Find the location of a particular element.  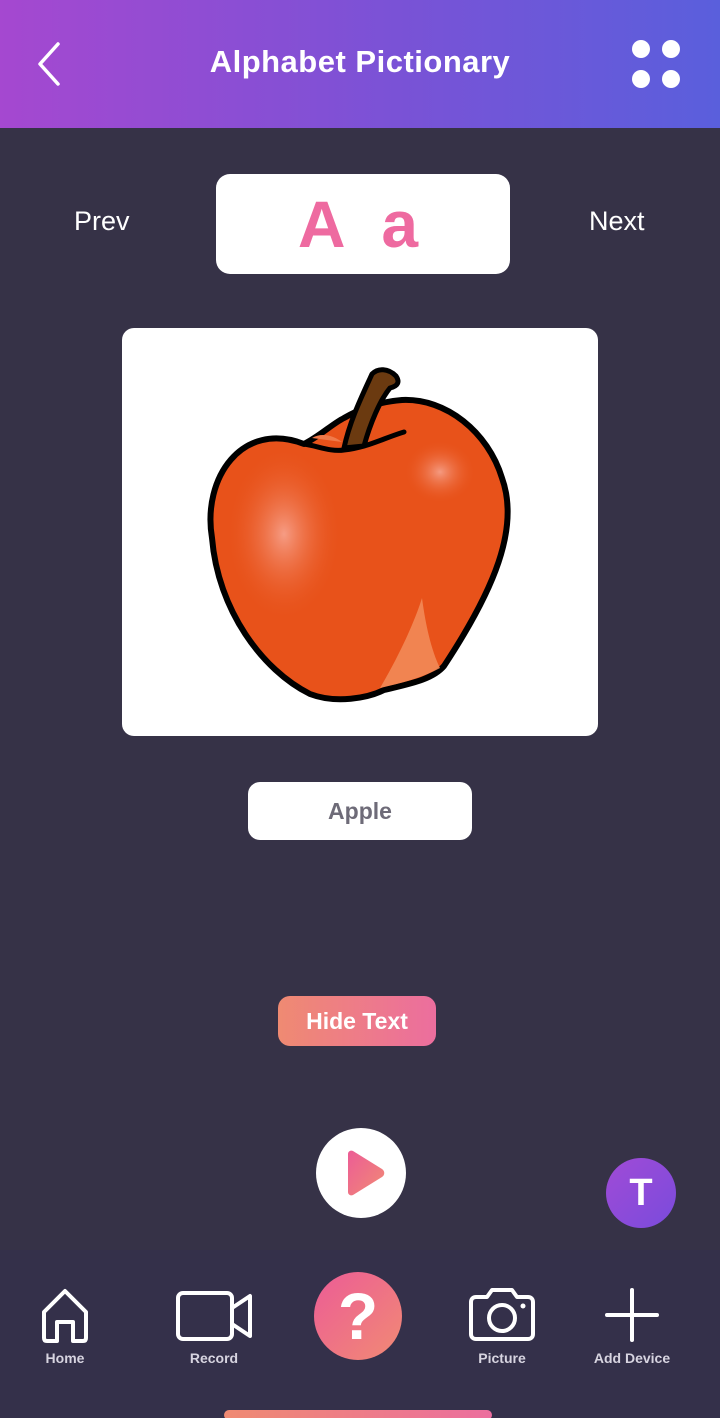

word-label: Apple is located at coordinates (360, 811).